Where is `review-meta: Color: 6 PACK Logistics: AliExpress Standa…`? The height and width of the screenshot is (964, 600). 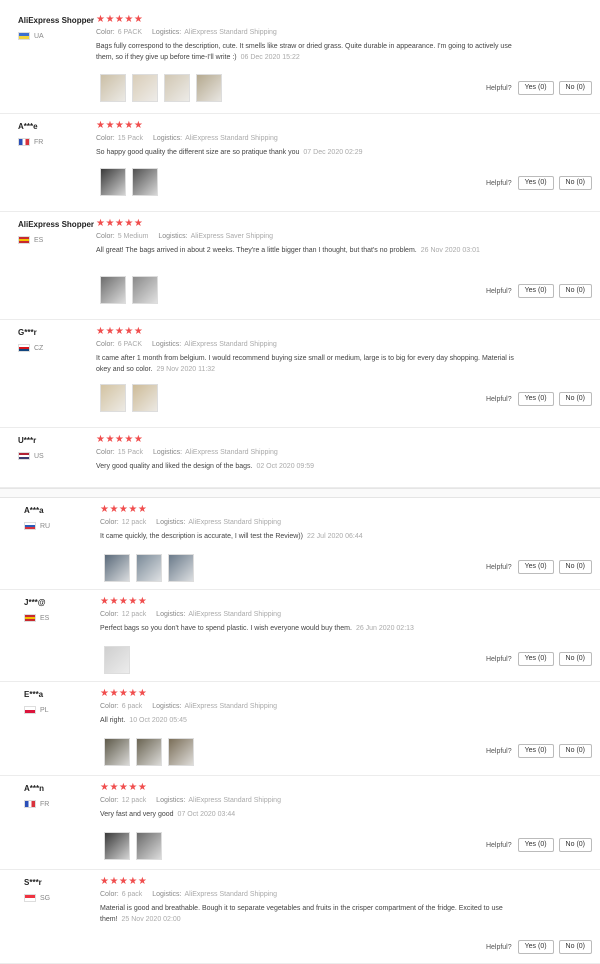
review-meta: Color: 6 PACK Logistics: AliExpress Standa… is located at coordinates (190, 344).